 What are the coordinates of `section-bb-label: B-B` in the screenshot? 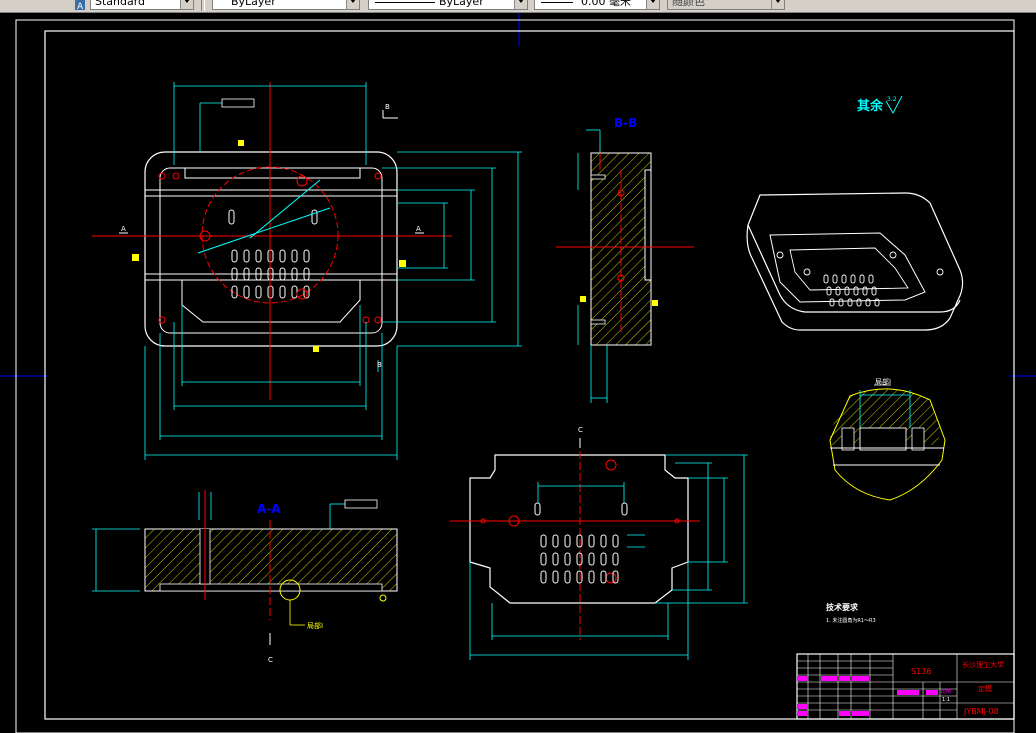 It's located at (625, 123).